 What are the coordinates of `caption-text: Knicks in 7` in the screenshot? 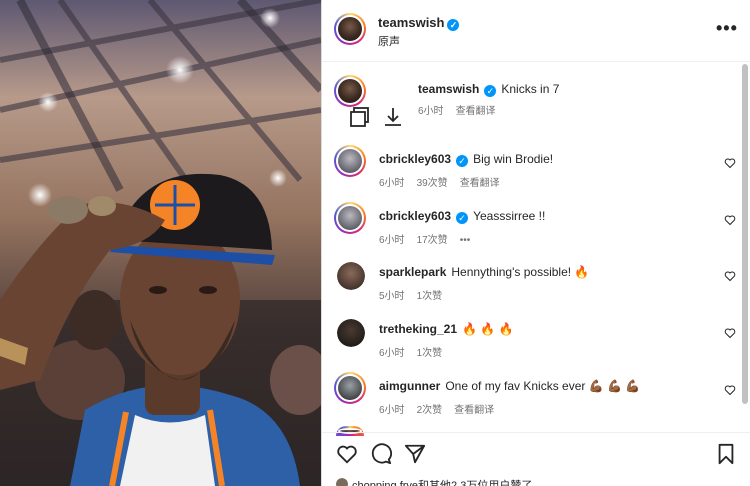 It's located at (530, 89).